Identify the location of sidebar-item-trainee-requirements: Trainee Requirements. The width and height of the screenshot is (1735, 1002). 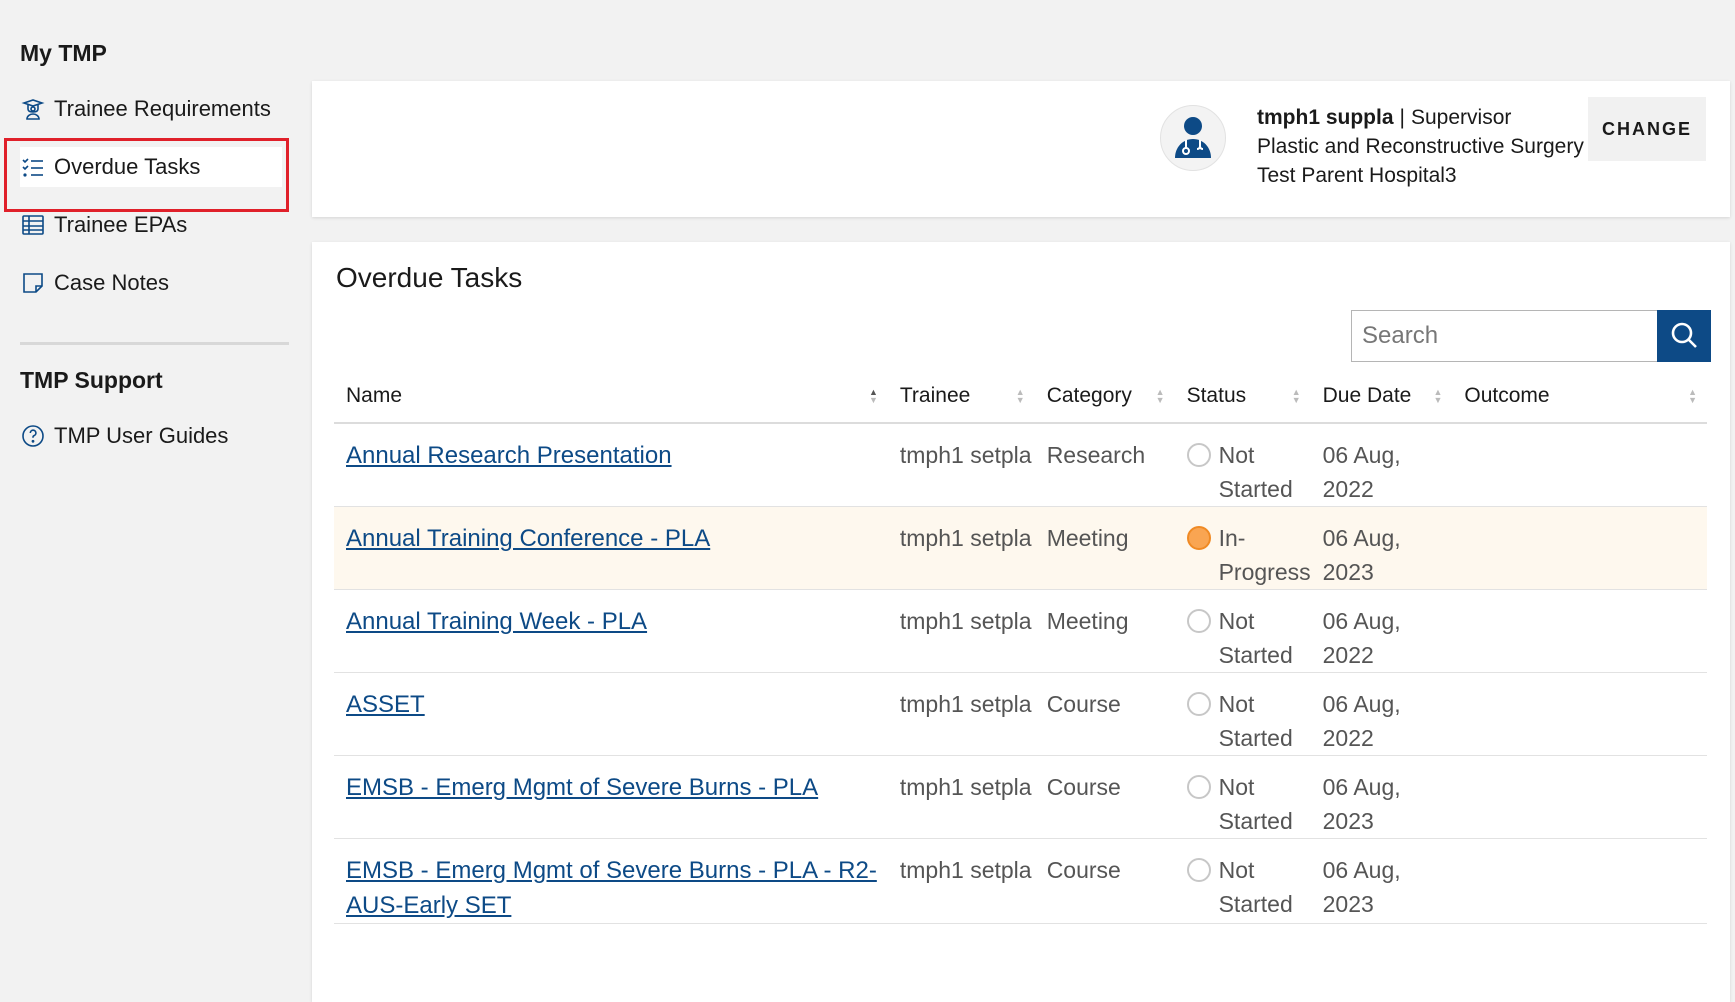
(151, 109).